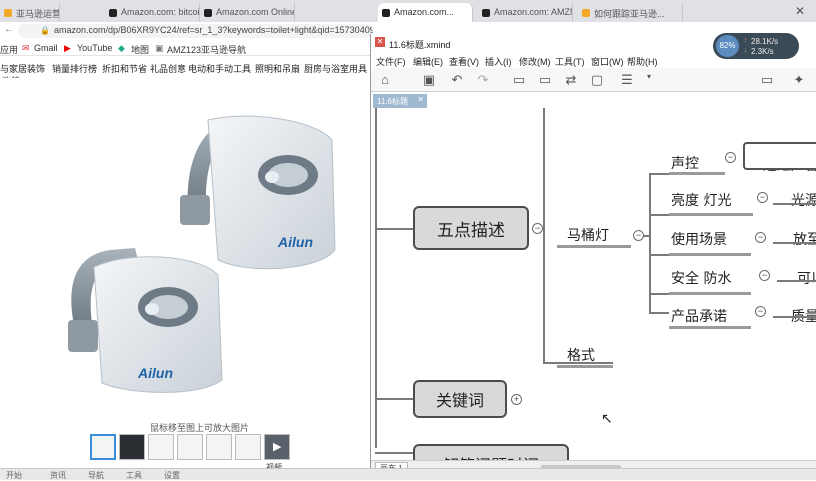 The image size is (816, 481). Describe the element at coordinates (570, 61) in the screenshot. I see `menu-tools: 工具(T)` at that location.